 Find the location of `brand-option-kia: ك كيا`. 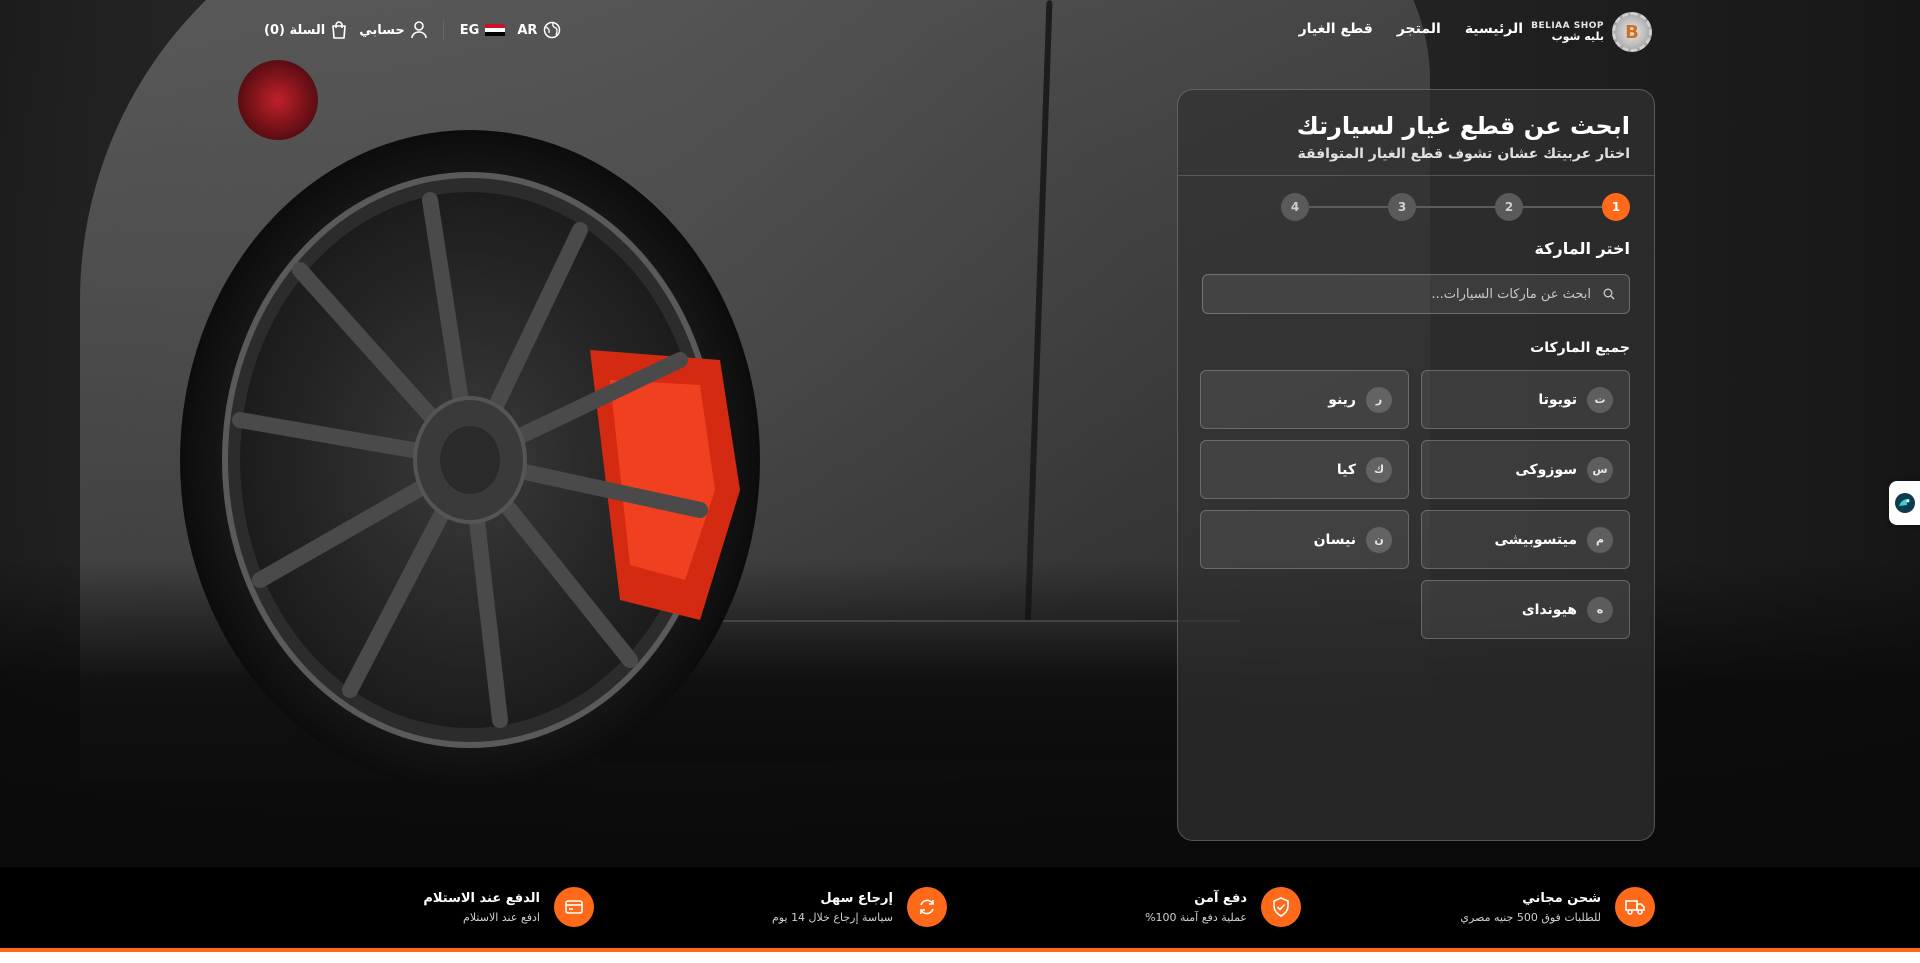

brand-option-kia: ك كيا is located at coordinates (1304, 469).